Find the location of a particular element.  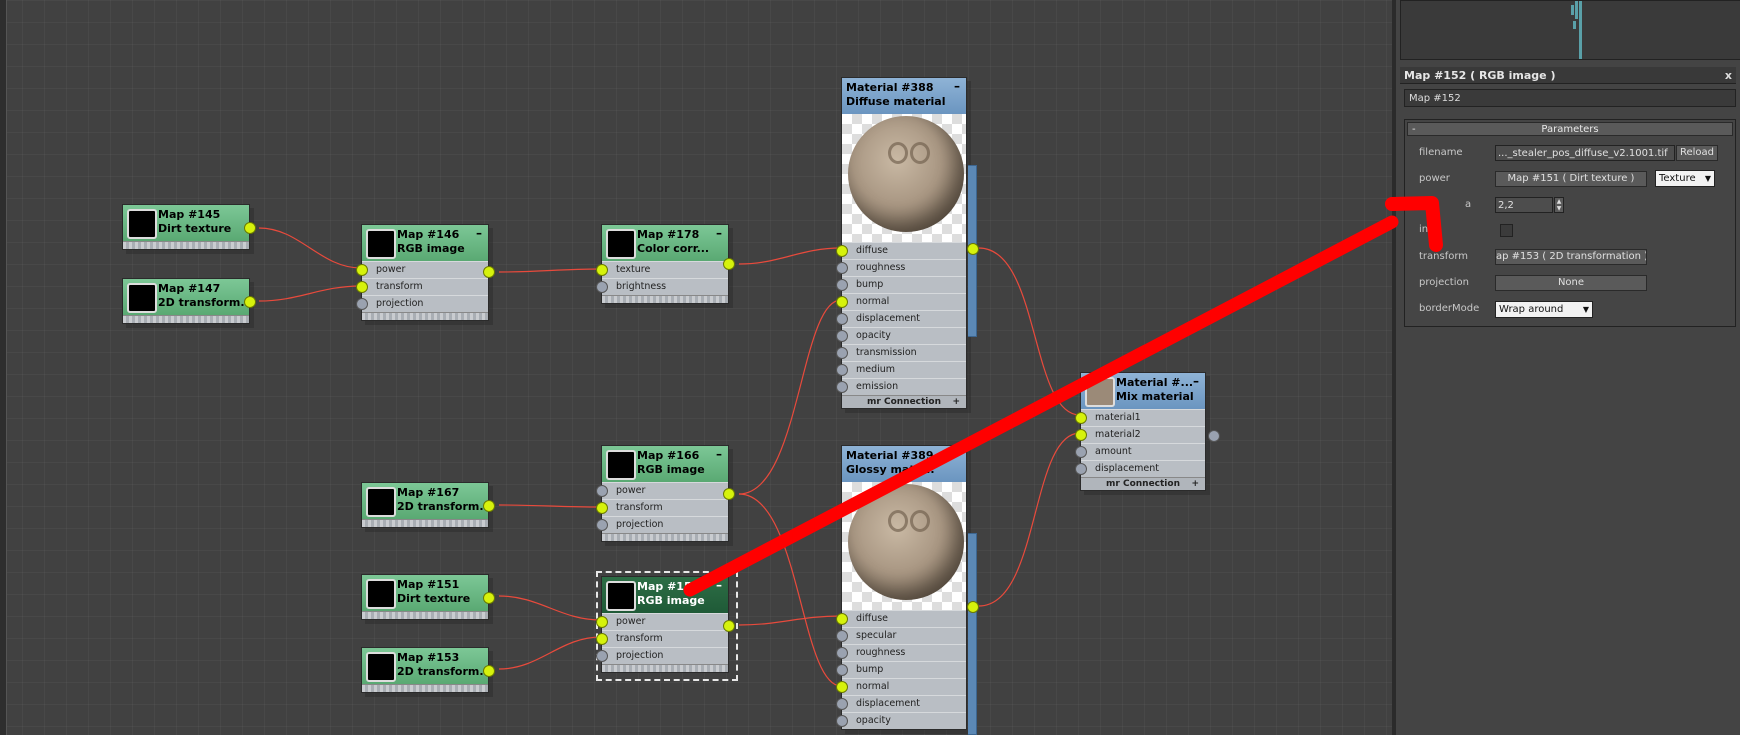

bordermode-dropdown: Wrap around ▼ is located at coordinates (1544, 309).